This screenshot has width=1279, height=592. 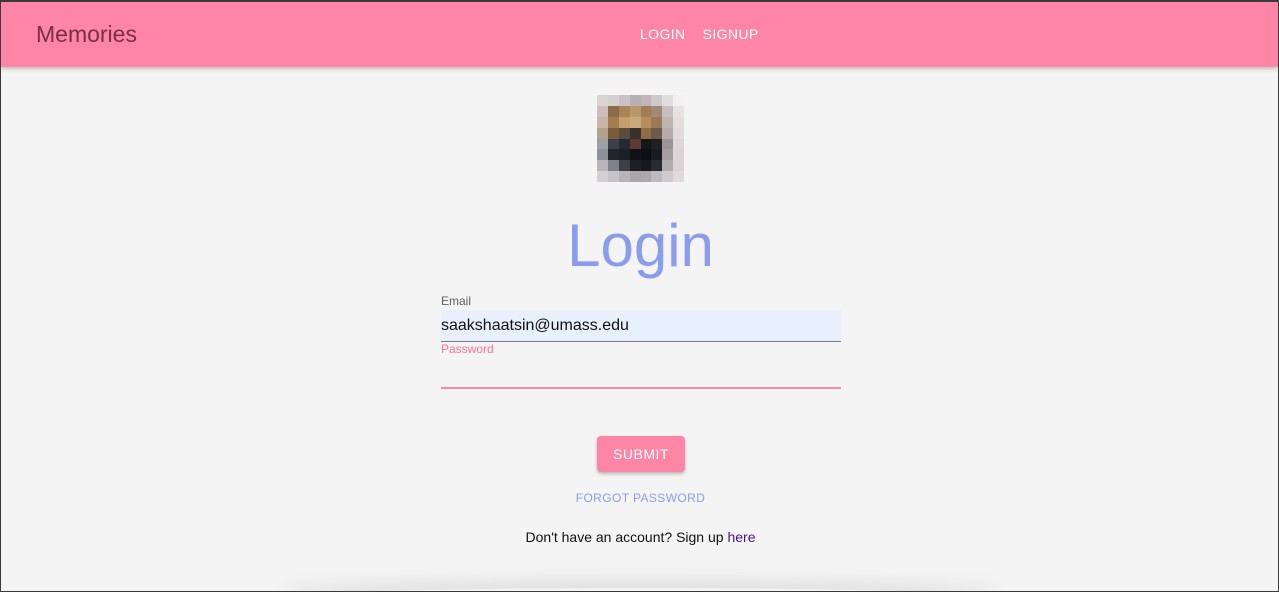 I want to click on email-label: Email, so click(x=456, y=301).